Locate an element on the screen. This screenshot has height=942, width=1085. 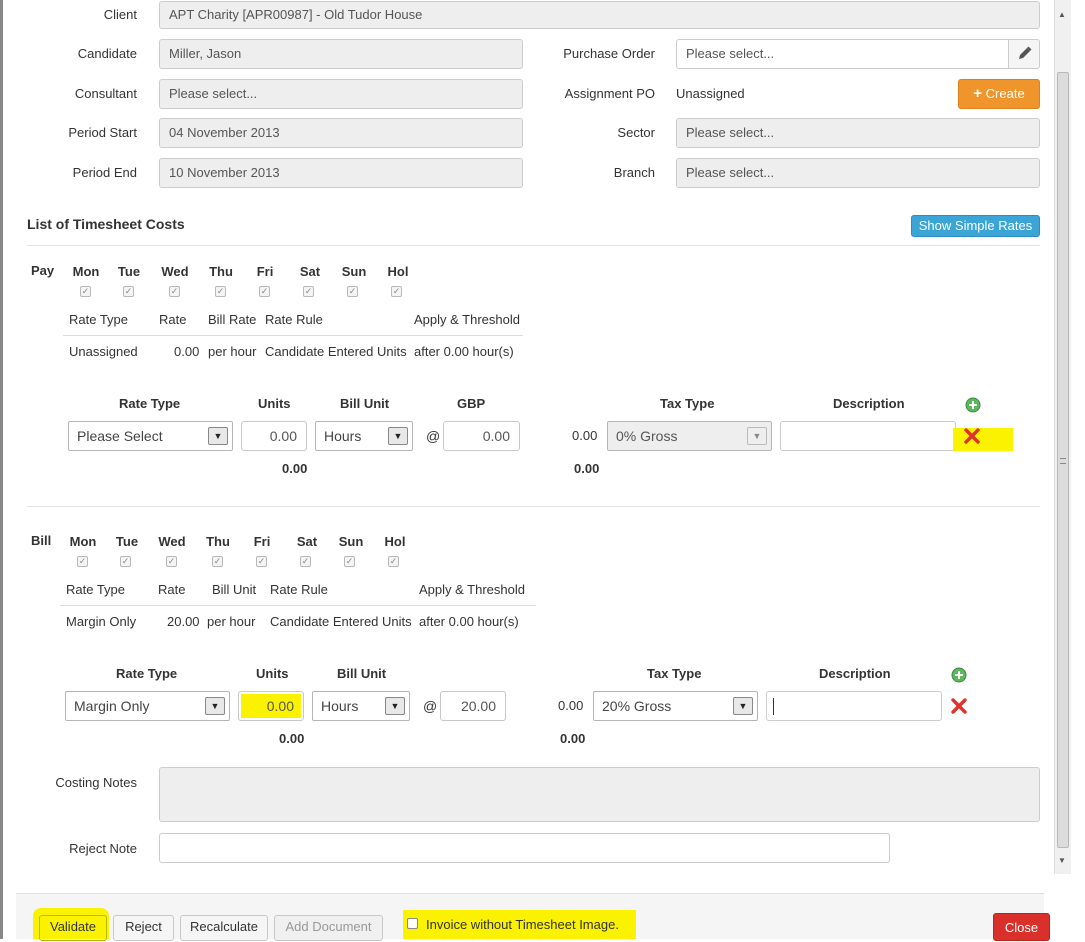
pay-thu-checkbox: ✓ is located at coordinates (220, 291).